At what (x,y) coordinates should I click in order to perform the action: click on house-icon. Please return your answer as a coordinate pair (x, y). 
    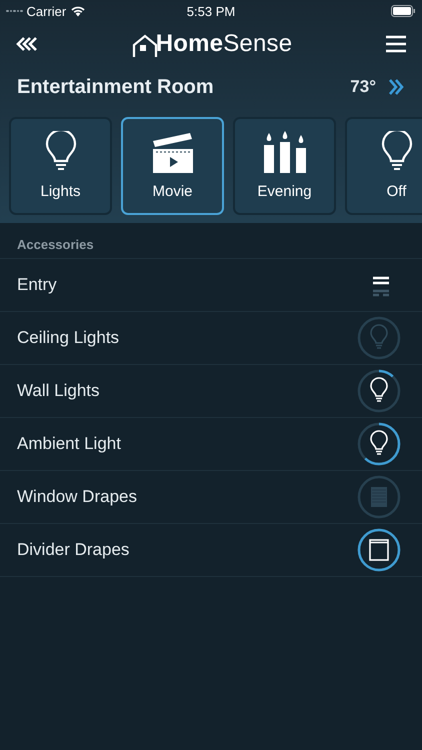
    Looking at the image, I should click on (145, 46).